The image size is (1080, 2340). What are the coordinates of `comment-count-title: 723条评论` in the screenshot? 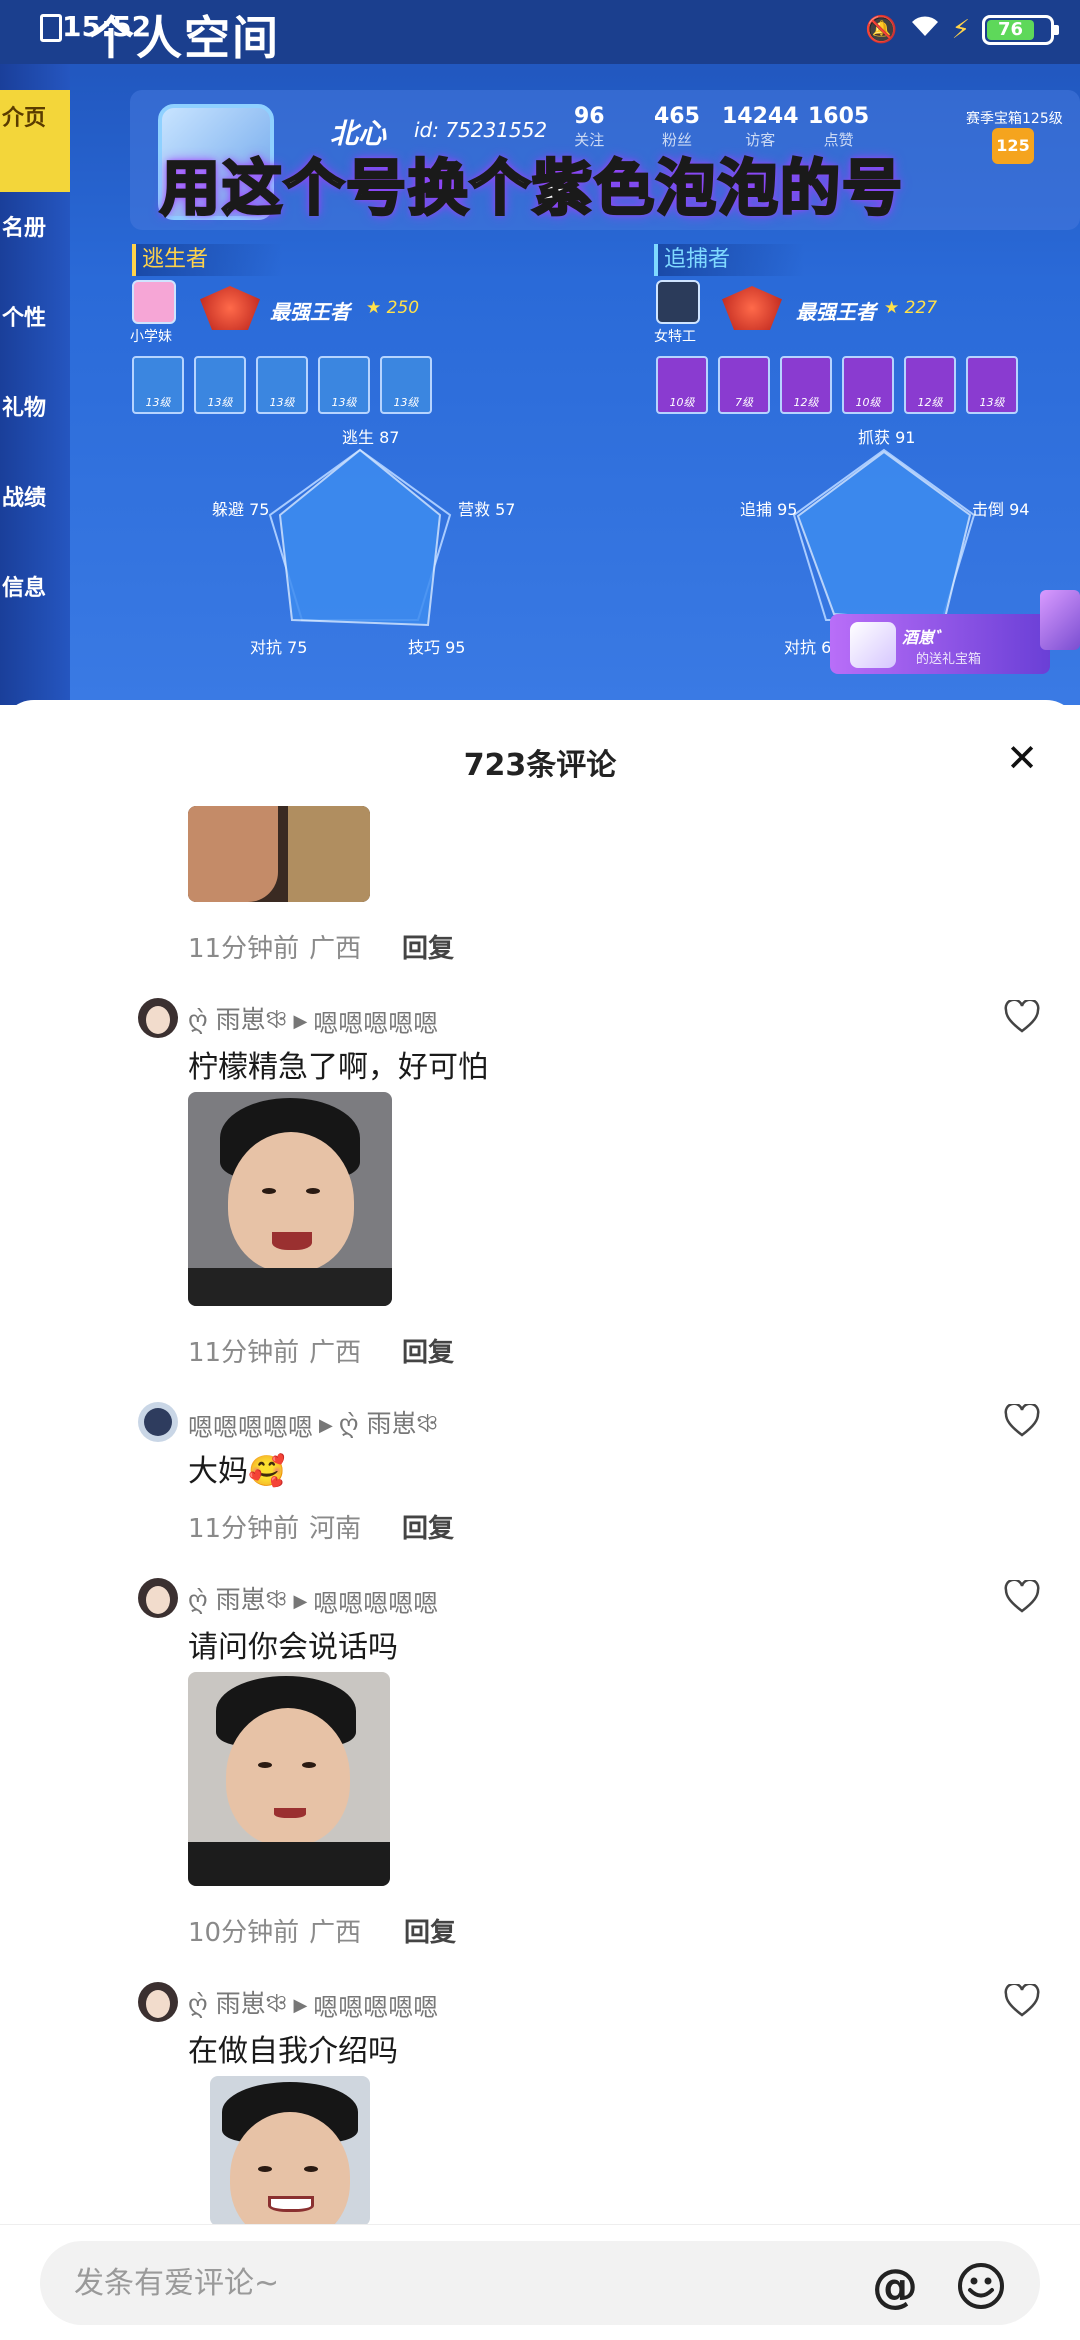 It's located at (540, 765).